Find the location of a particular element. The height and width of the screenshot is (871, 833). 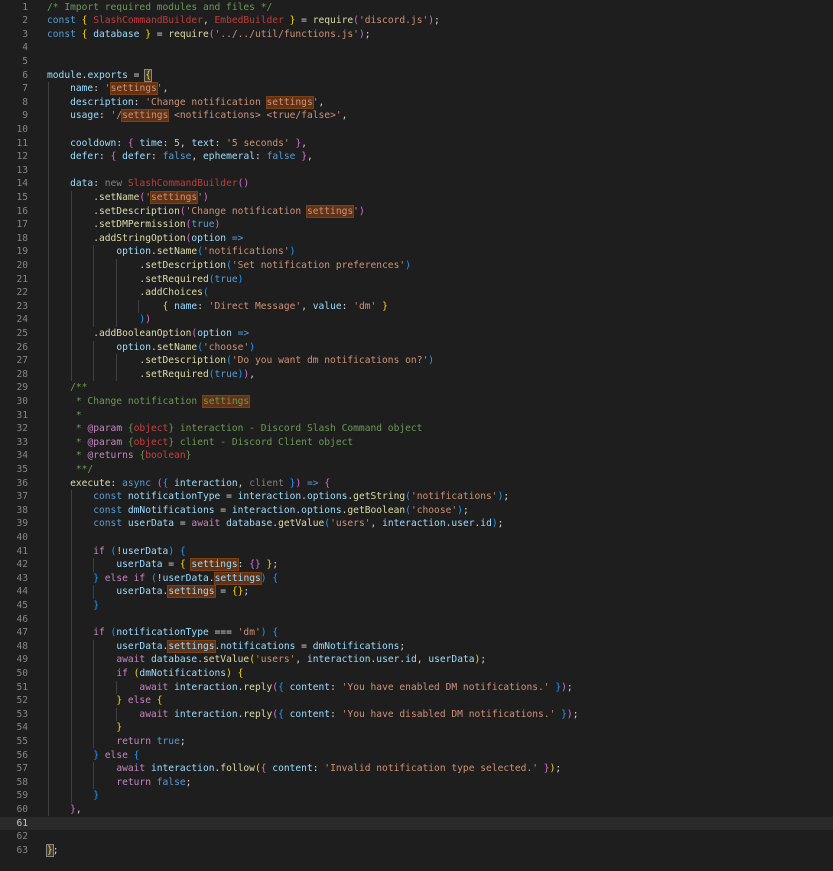

code-line: 29 /** is located at coordinates (416, 388).